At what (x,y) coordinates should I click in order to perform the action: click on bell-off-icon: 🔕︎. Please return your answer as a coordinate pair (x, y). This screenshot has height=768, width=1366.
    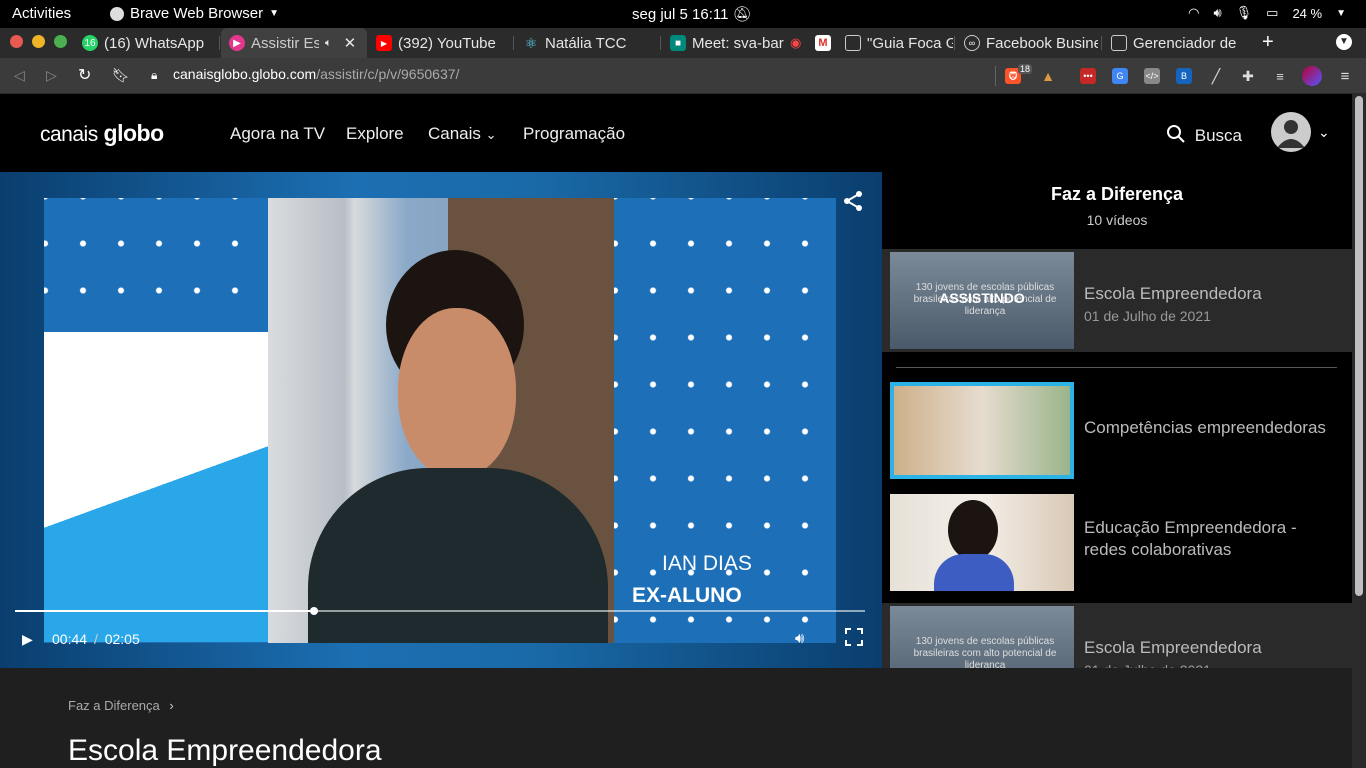
    Looking at the image, I should click on (742, 14).